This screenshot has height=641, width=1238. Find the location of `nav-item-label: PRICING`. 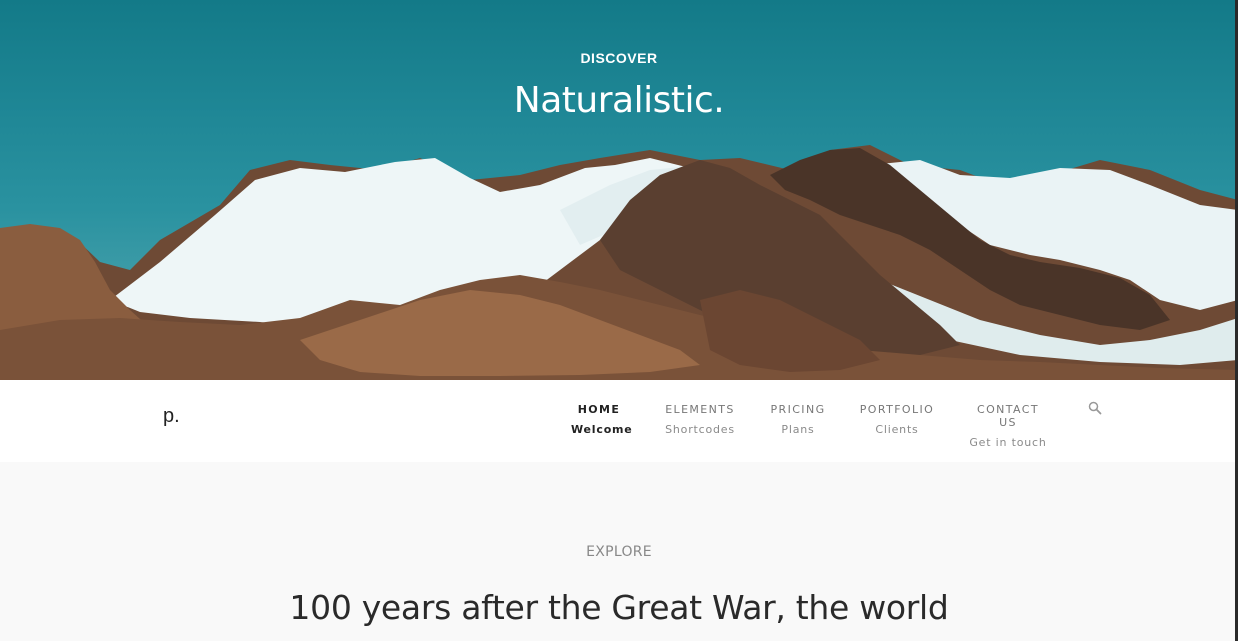

nav-item-label: PRICING is located at coordinates (798, 409).